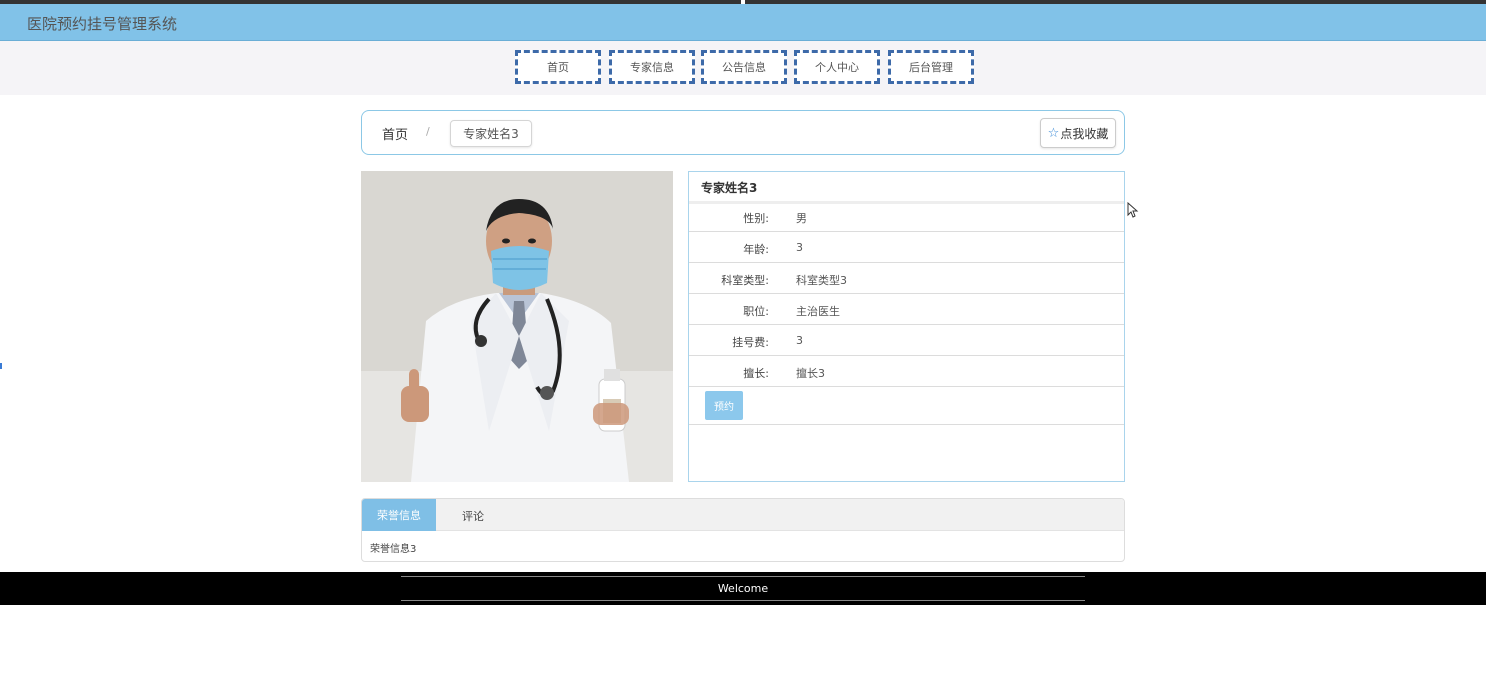  What do you see at coordinates (743, 132) in the screenshot?
I see `breadcrumb: 首页 / 专家姓名3 ☆ 点我收藏` at bounding box center [743, 132].